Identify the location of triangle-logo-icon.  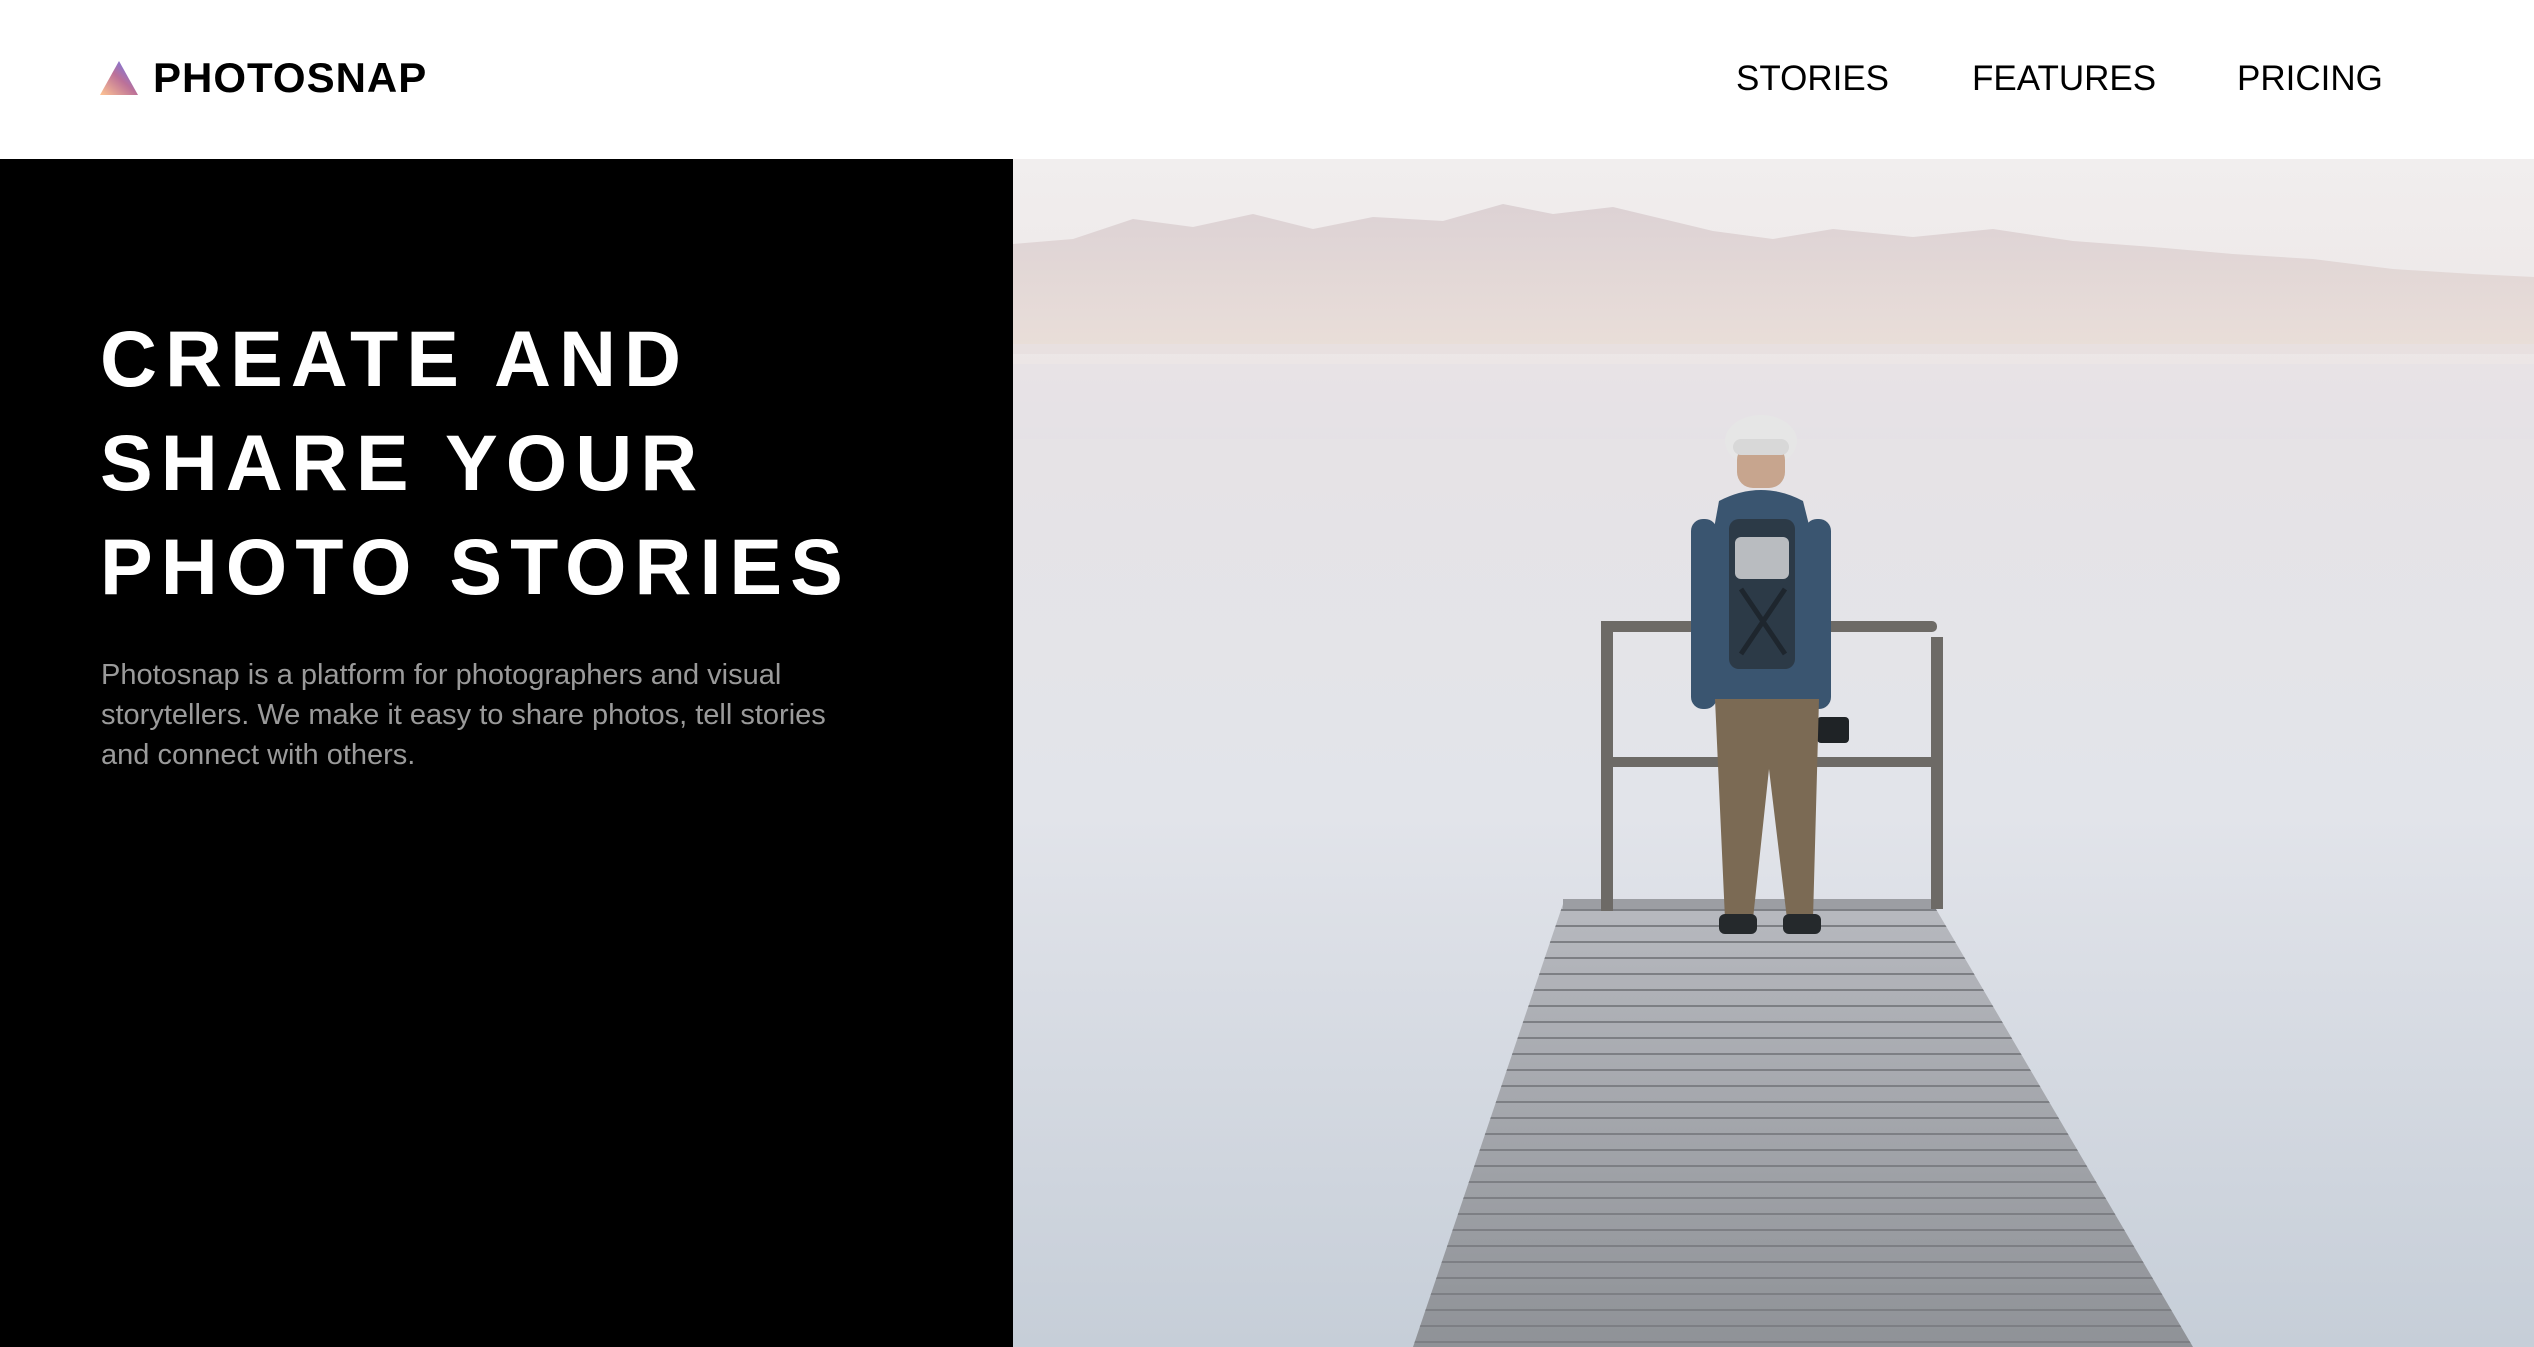
(119, 78).